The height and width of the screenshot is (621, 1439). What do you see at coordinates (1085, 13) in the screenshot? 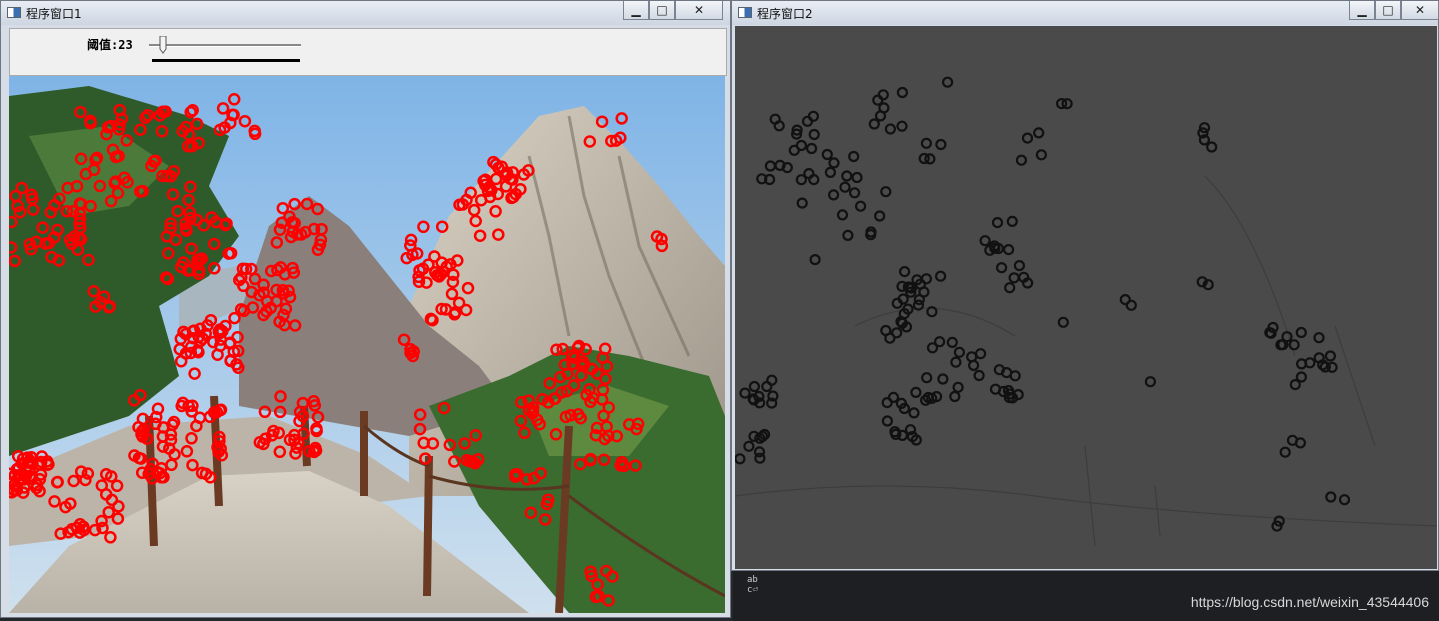
I see `window-2-titlebar: 程序窗口2 ▁ □ ✕` at bounding box center [1085, 13].